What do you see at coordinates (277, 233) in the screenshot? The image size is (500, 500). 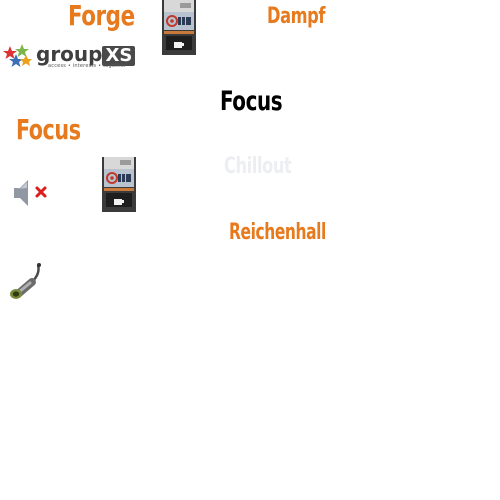 I see `label-reichenhall: Reichenhall` at bounding box center [277, 233].